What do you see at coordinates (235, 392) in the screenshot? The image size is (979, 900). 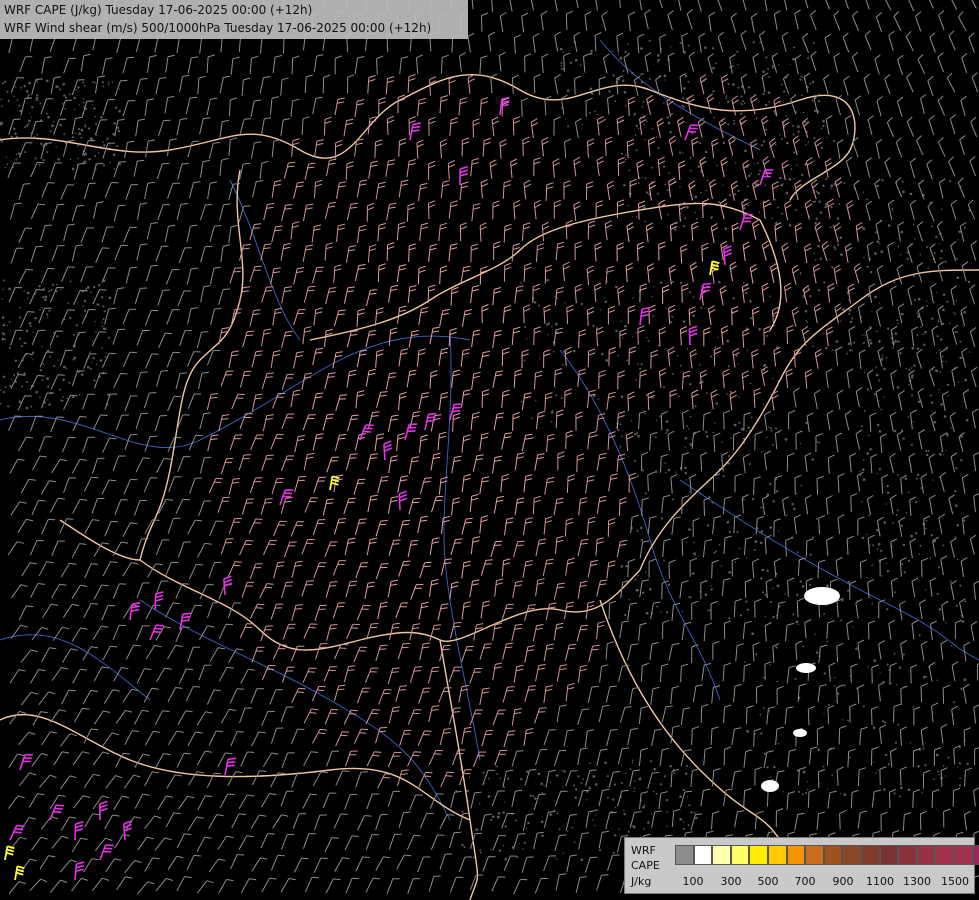 I see `river-line` at bounding box center [235, 392].